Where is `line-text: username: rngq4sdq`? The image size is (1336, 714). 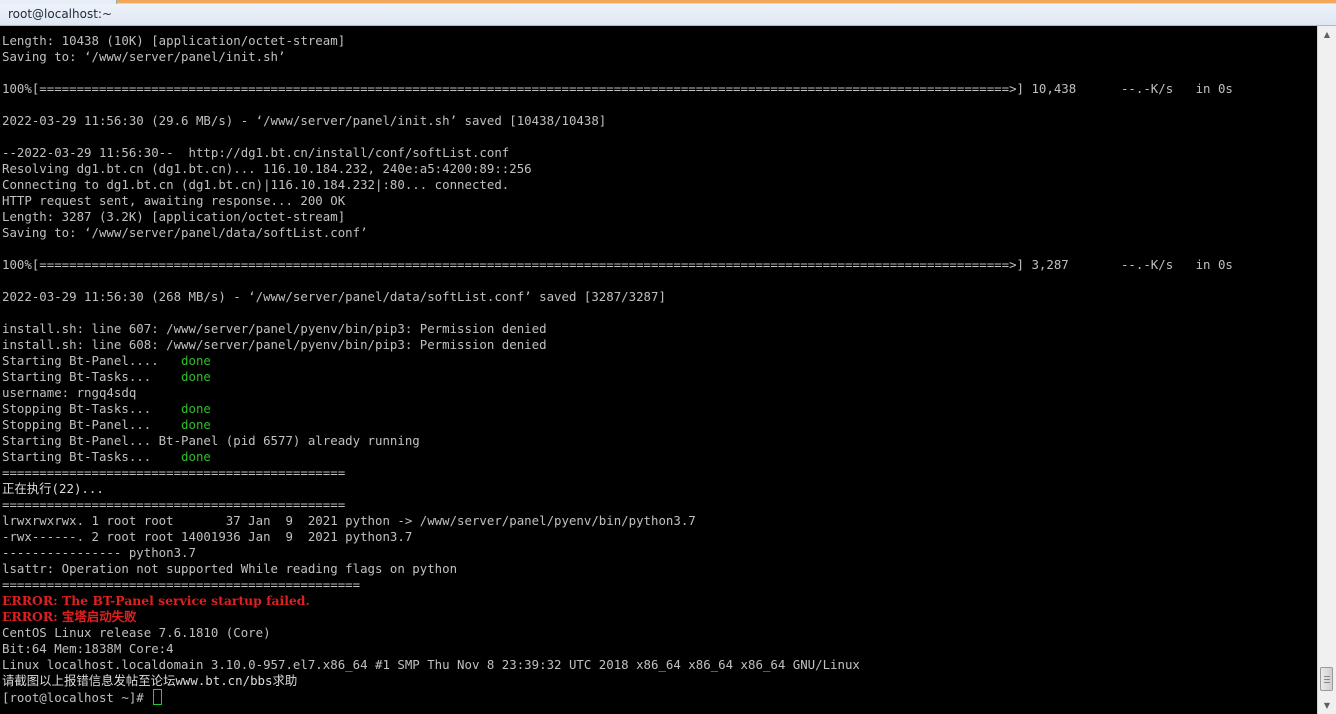 line-text: username: rngq4sdq is located at coordinates (69, 392).